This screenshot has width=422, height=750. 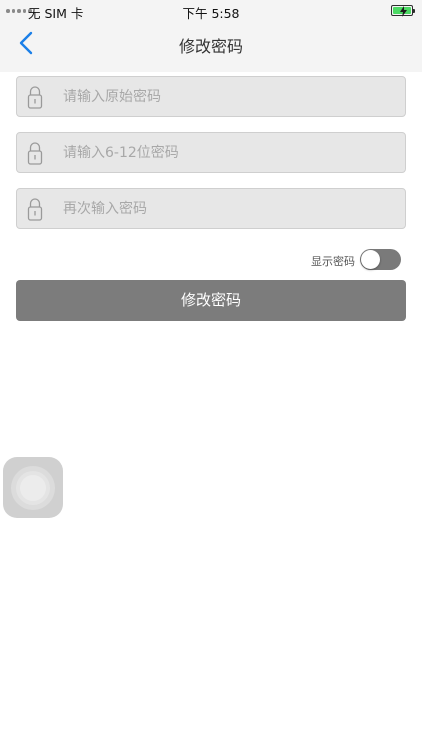 What do you see at coordinates (403, 11) in the screenshot?
I see `battery-icon` at bounding box center [403, 11].